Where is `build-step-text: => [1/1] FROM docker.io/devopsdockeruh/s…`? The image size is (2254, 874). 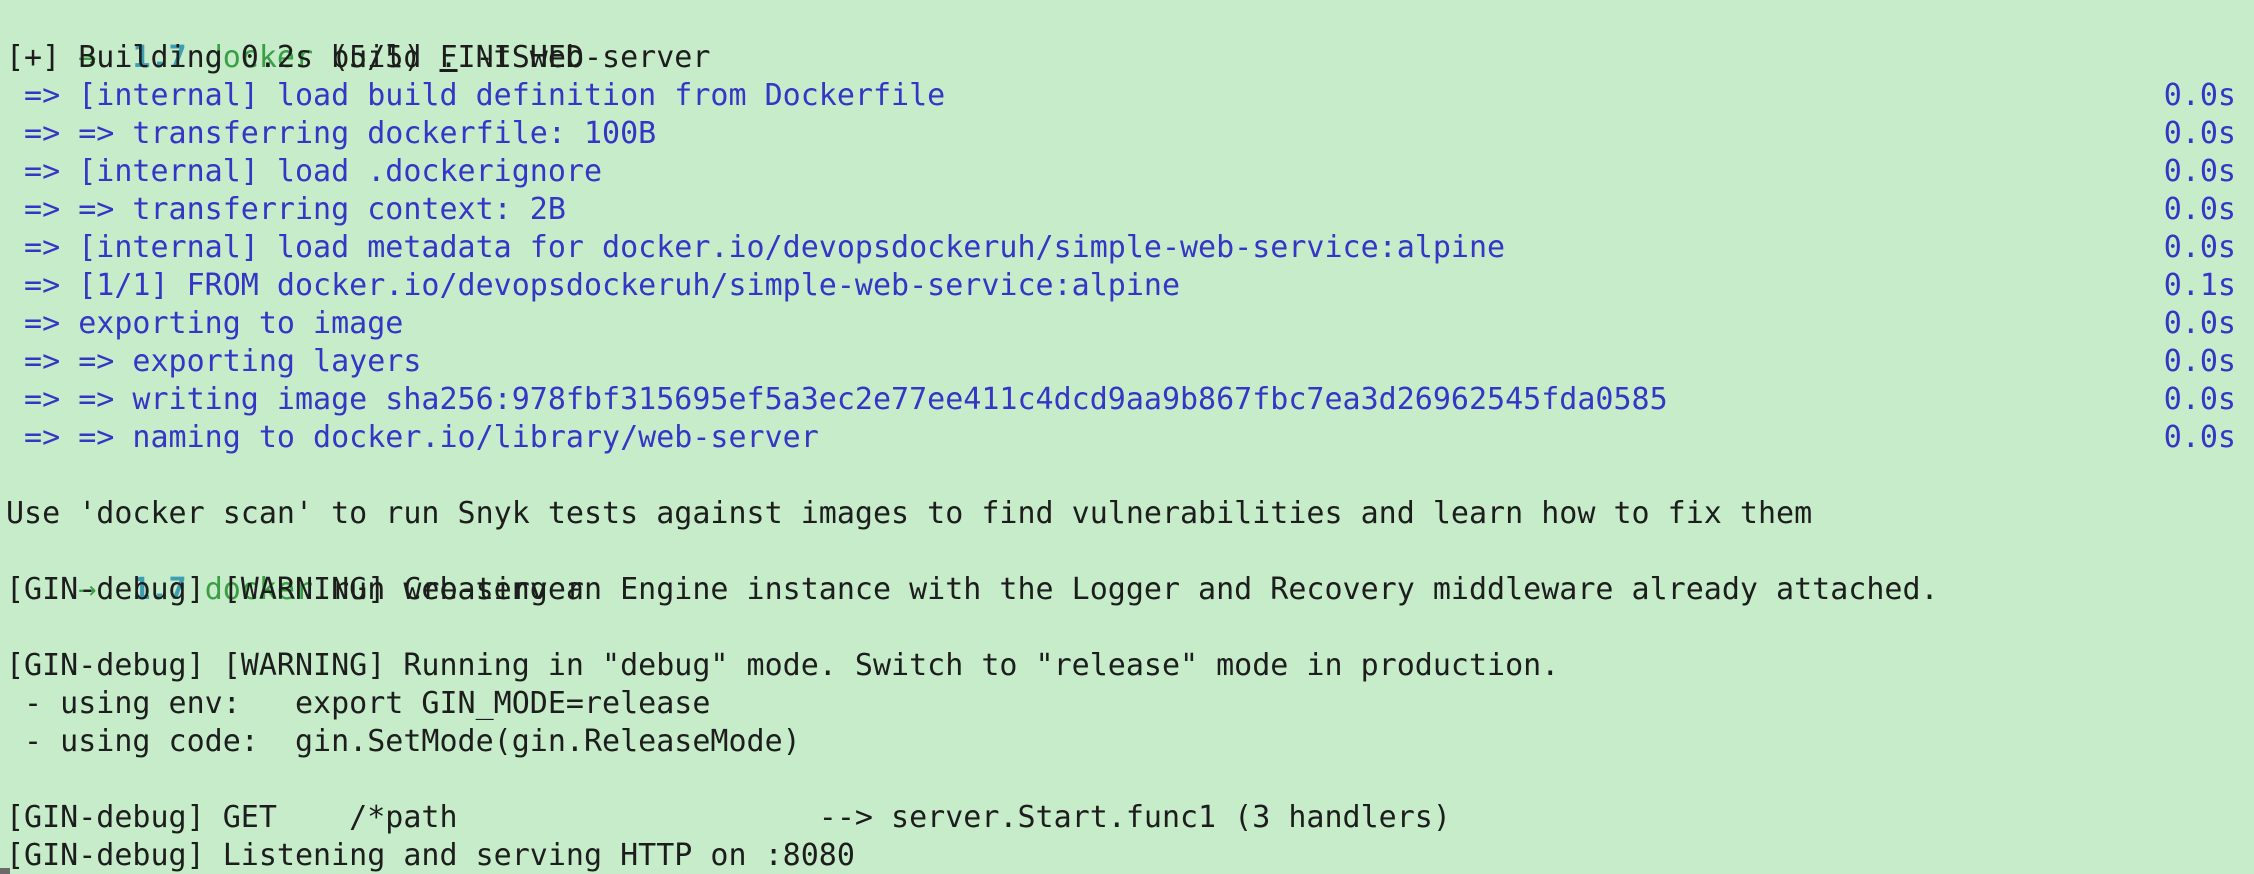 build-step-text: => [1/1] FROM docker.io/devopsdockeruh/s… is located at coordinates (593, 285).